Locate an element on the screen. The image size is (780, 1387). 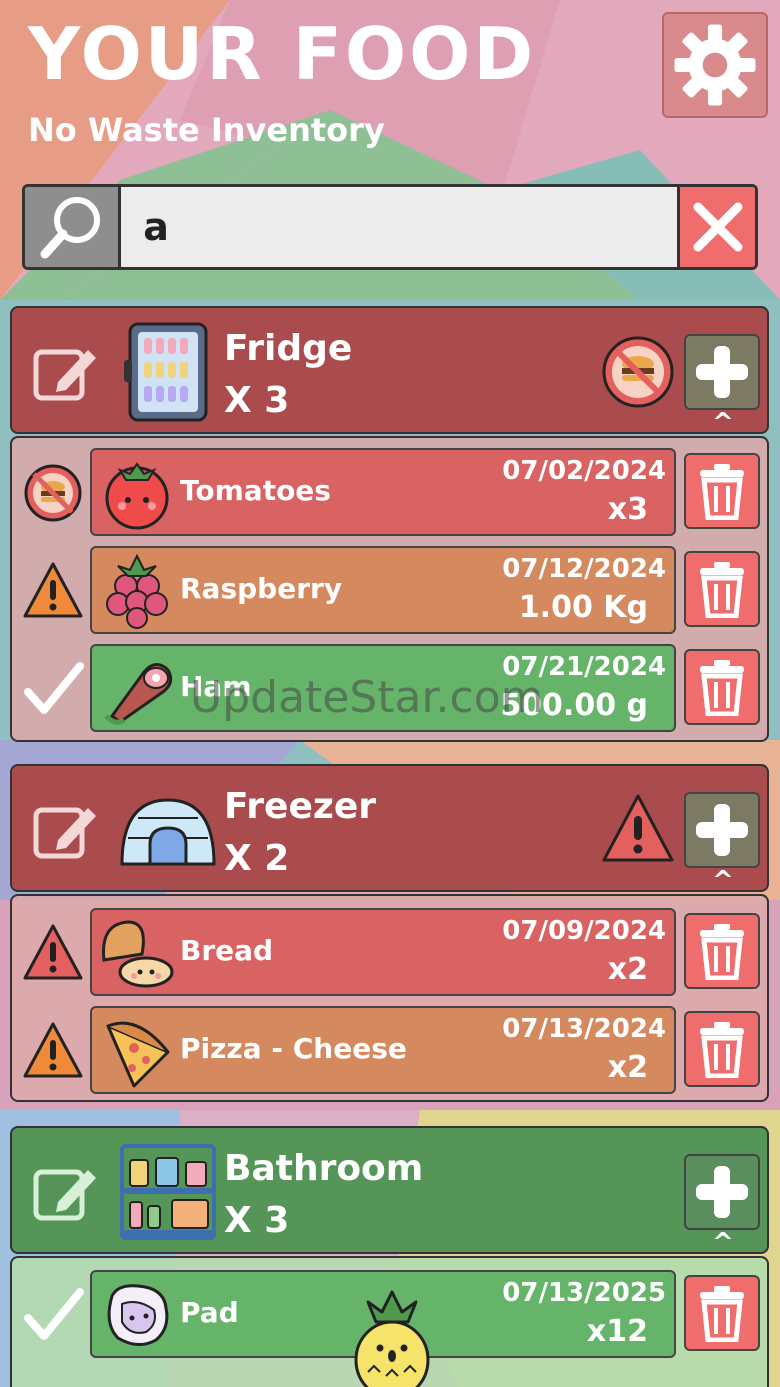
item-quantity: x3 is located at coordinates (627, 509).